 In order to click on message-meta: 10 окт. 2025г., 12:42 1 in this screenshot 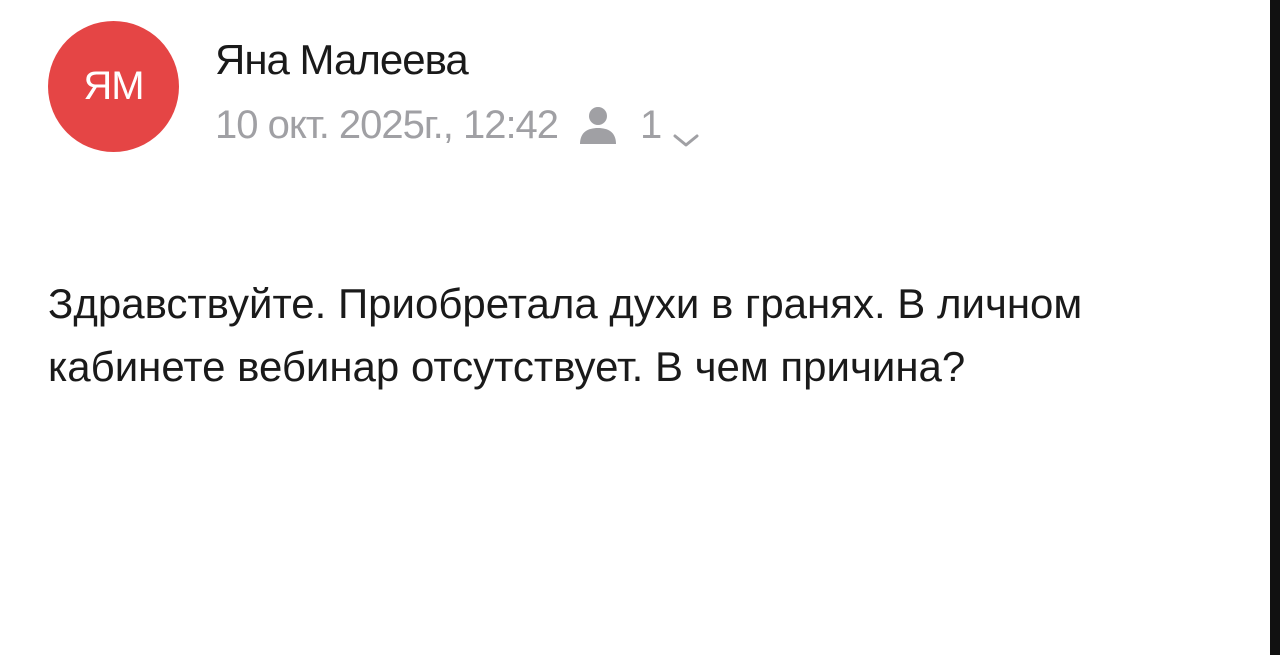, I will do `click(457, 125)`.